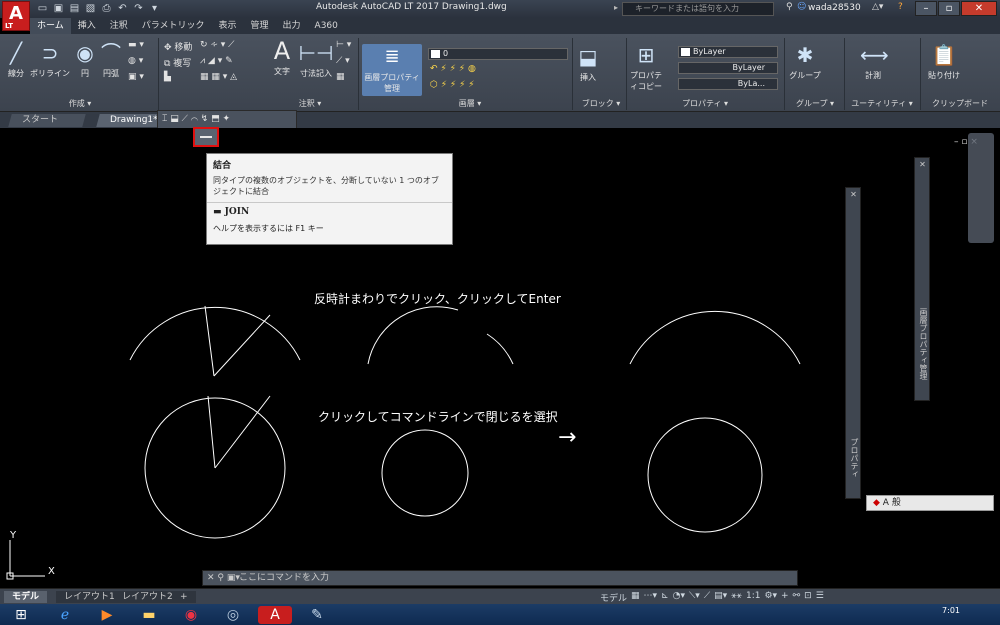  What do you see at coordinates (470, 103) in the screenshot?
I see `layer-panel-label: 画層 ▾` at bounding box center [470, 103].